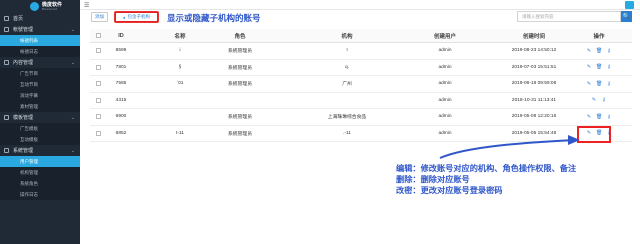  Describe the element at coordinates (121, 51) in the screenshot. I see `cell-id: 8599` at that location.